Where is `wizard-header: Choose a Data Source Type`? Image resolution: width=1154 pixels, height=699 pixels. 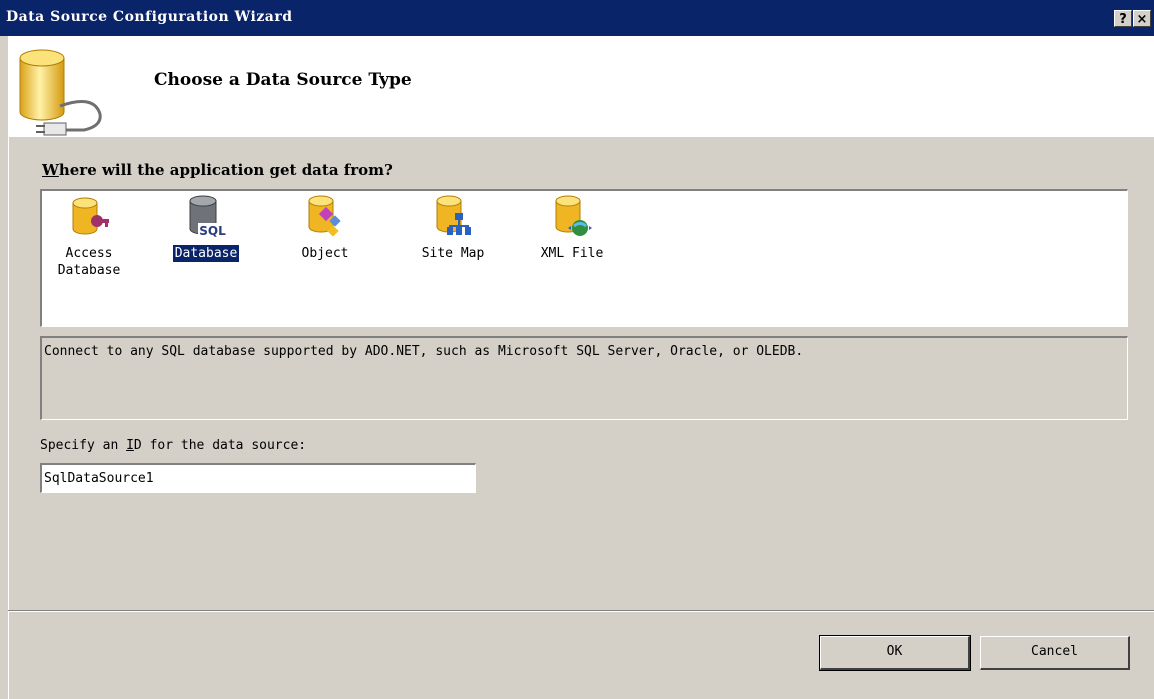 wizard-header: Choose a Data Source Type is located at coordinates (581, 86).